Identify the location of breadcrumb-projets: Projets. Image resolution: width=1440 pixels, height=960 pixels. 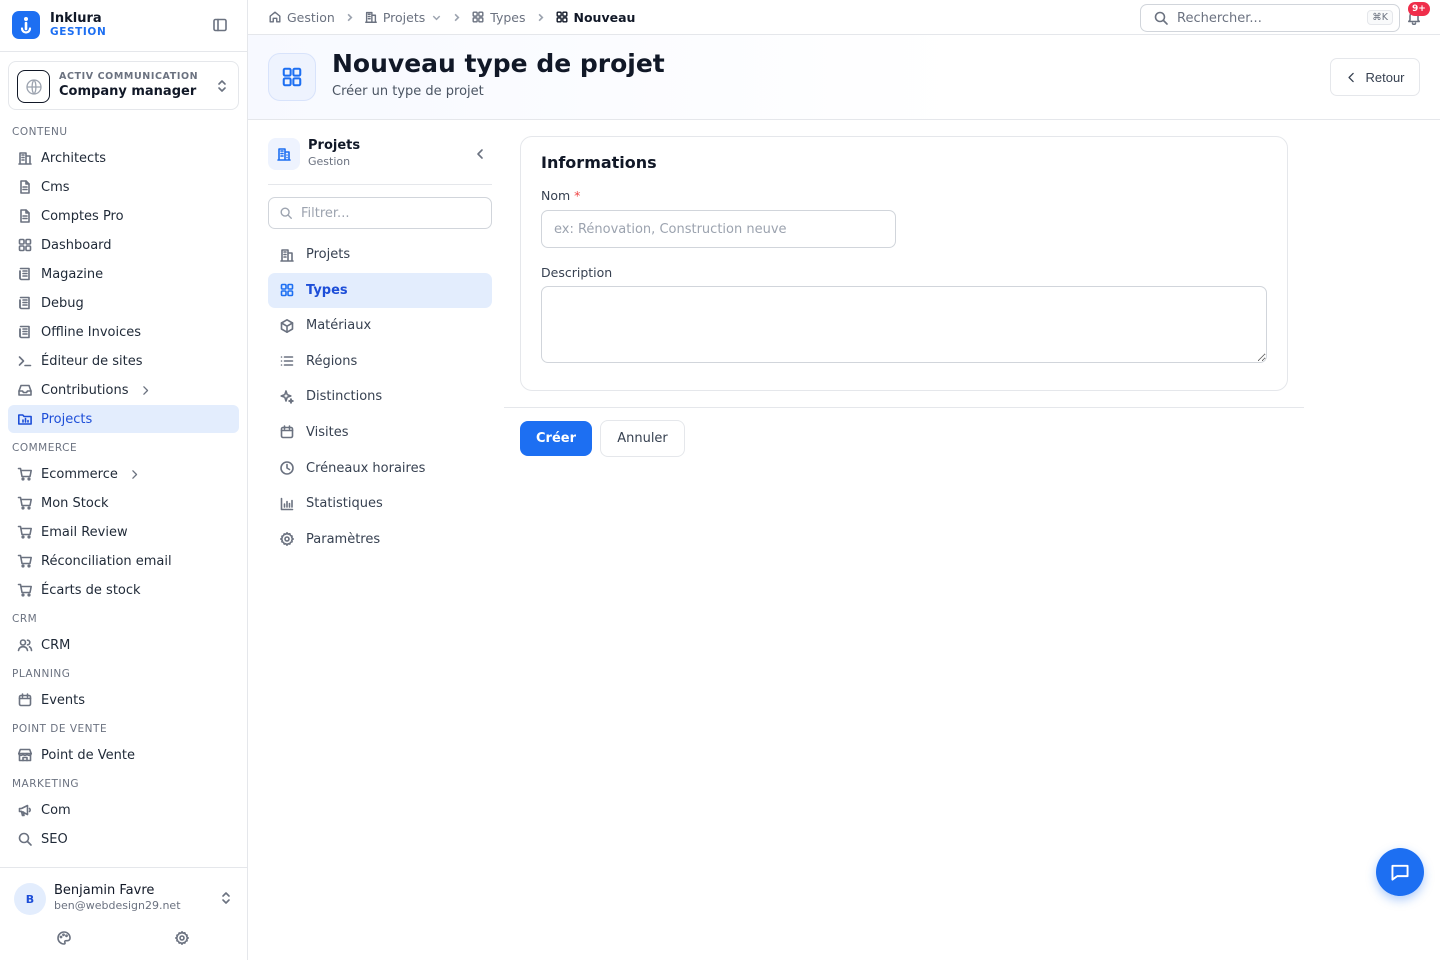
(403, 17).